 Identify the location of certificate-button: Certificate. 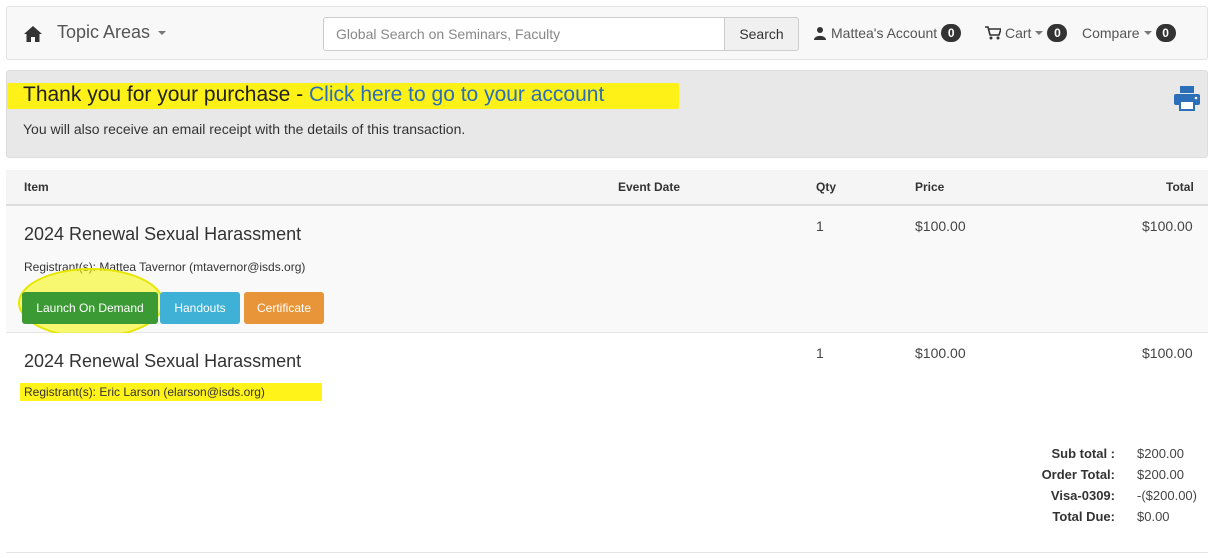
(284, 308).